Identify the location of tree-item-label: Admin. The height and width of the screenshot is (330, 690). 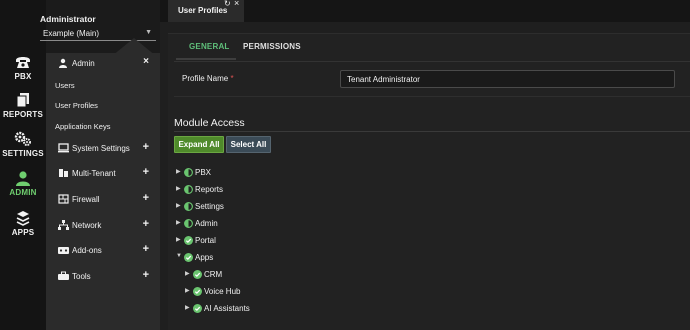
(206, 223).